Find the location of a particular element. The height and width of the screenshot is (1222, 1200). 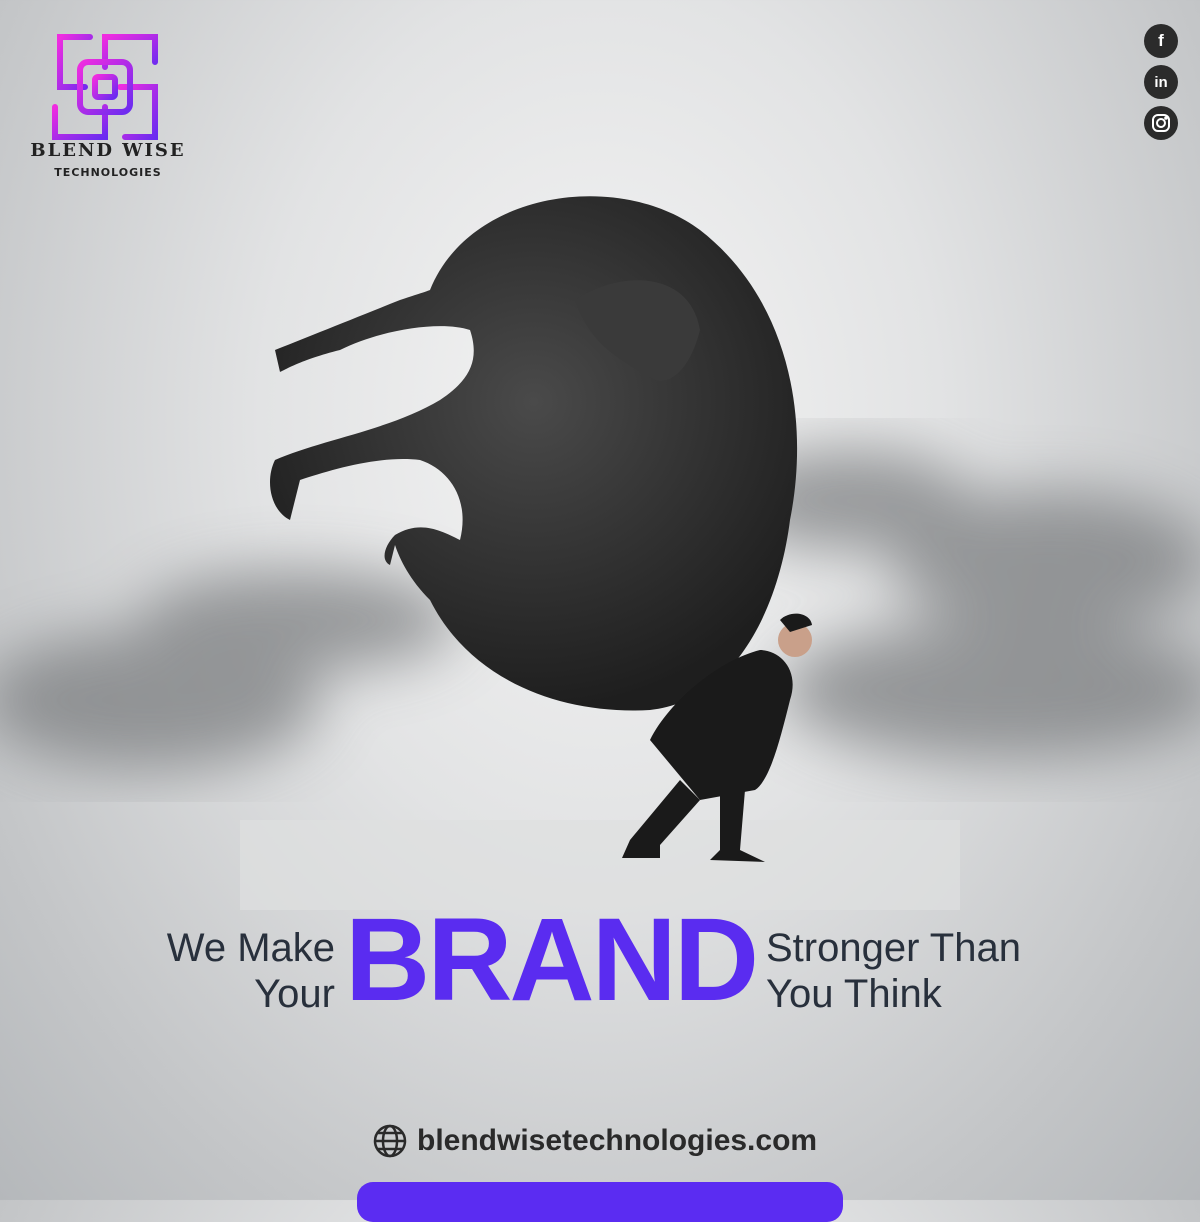

footer-accent-bar is located at coordinates (600, 1202).